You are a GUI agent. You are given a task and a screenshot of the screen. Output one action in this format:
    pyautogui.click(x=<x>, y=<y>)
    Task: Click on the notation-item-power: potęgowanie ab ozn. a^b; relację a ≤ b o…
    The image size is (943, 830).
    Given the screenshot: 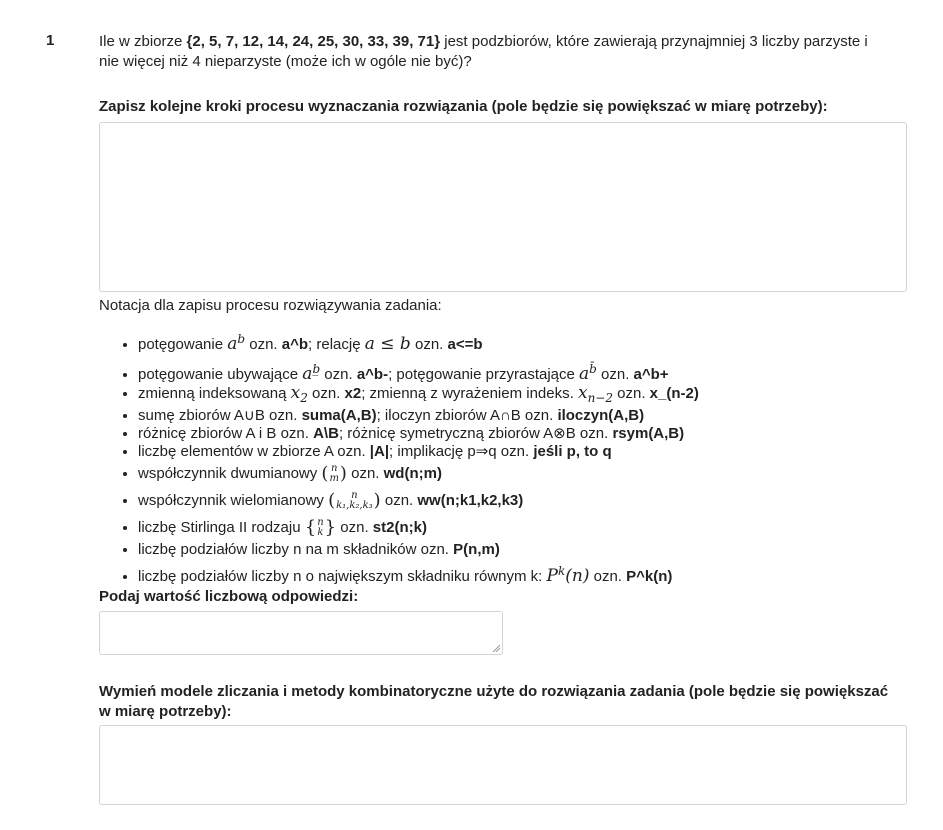 What is the action you would take?
    pyautogui.click(x=528, y=342)
    